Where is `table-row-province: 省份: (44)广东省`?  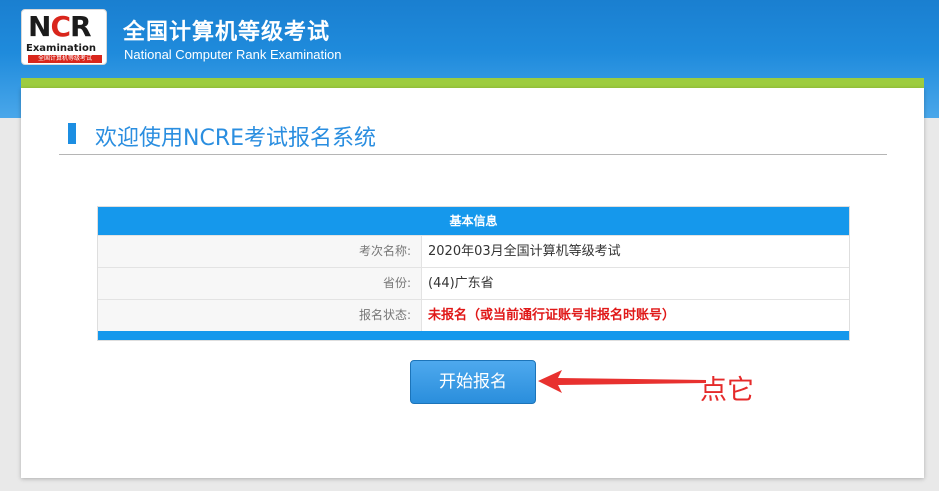
table-row-province: 省份: (44)广东省 is located at coordinates (473, 283).